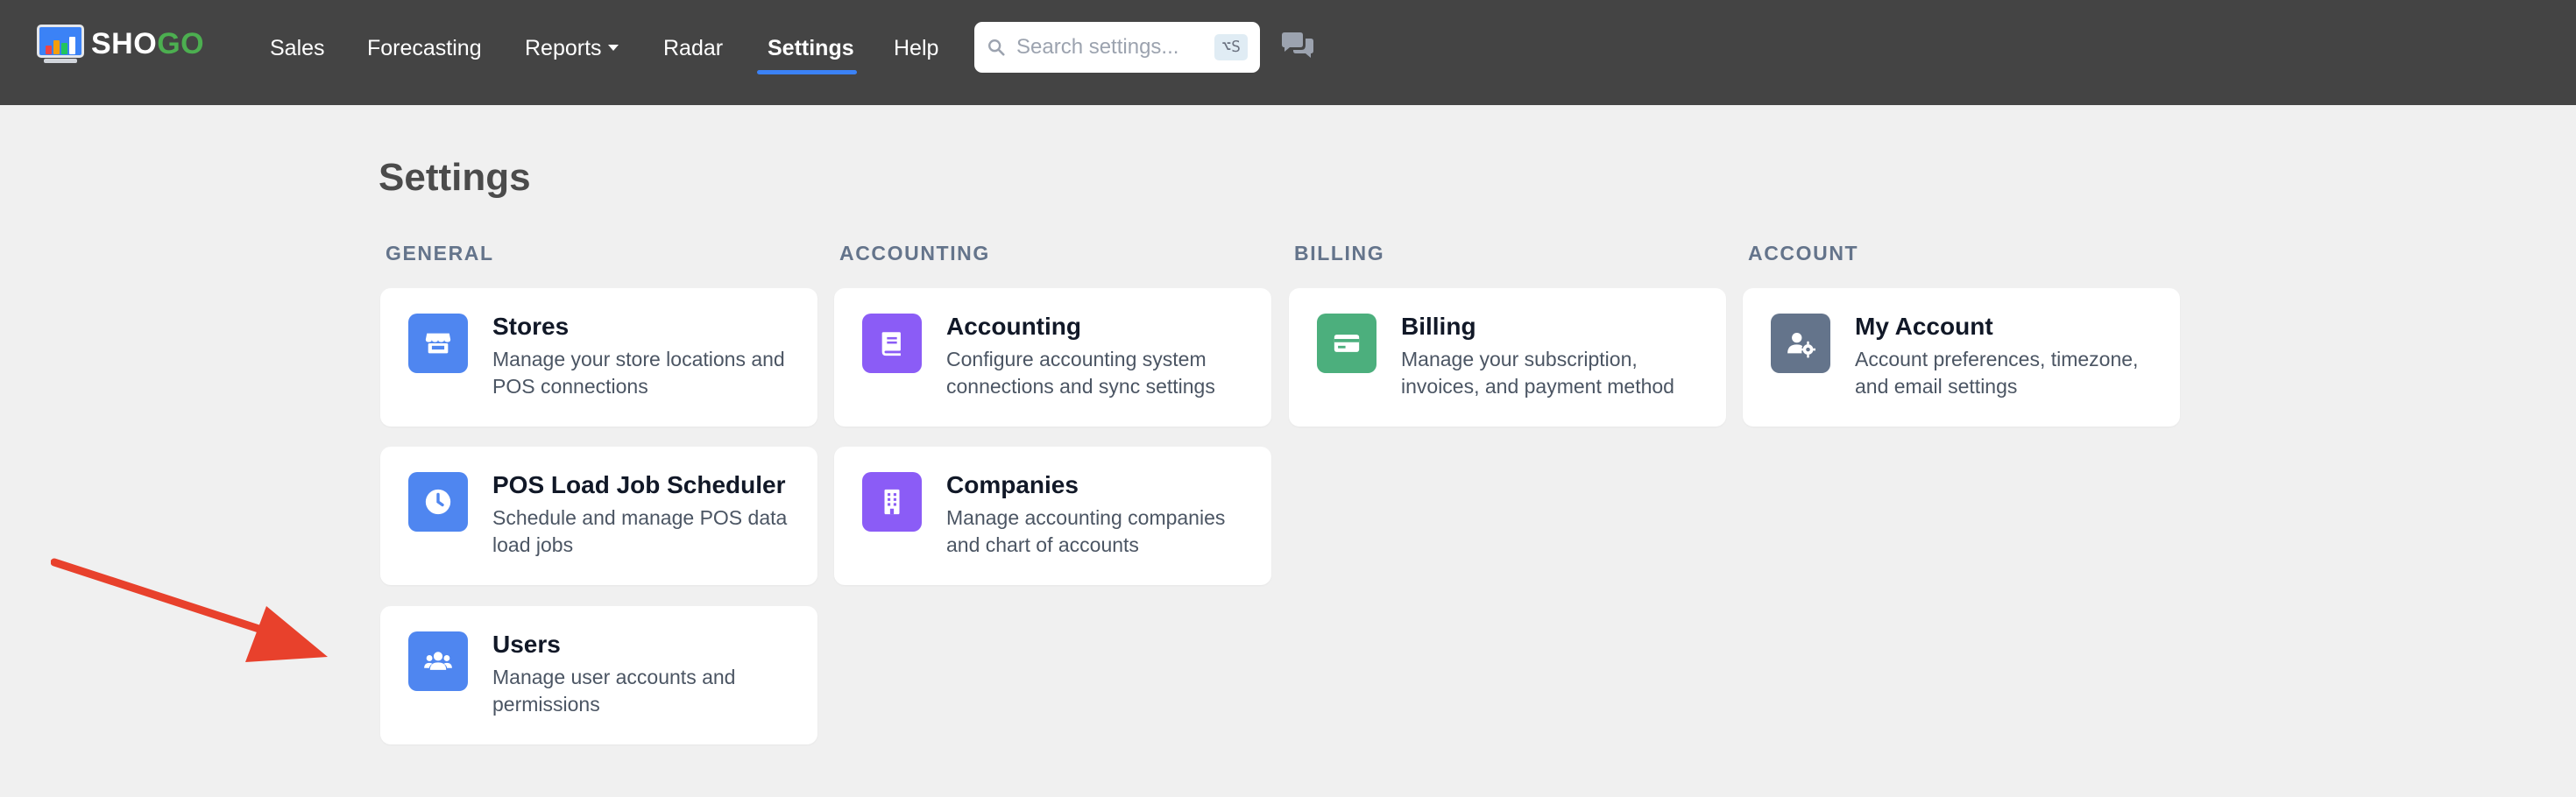 The height and width of the screenshot is (797, 2576). Describe the element at coordinates (693, 48) in the screenshot. I see `nav-radar: Radar` at that location.